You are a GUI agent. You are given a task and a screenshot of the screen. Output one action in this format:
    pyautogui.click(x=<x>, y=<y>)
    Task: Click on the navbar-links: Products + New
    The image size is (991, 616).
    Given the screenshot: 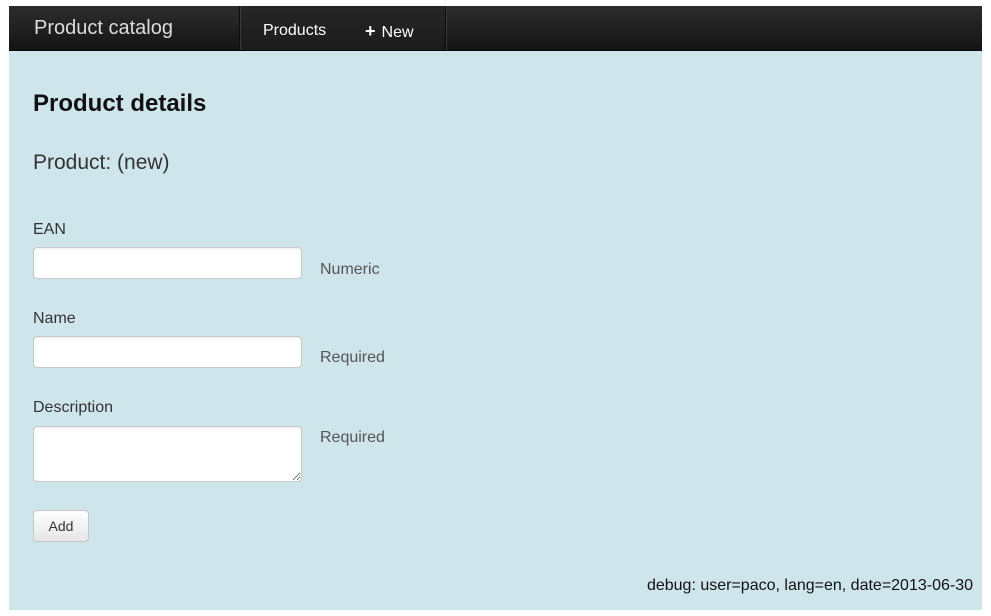 What is the action you would take?
    pyautogui.click(x=342, y=28)
    